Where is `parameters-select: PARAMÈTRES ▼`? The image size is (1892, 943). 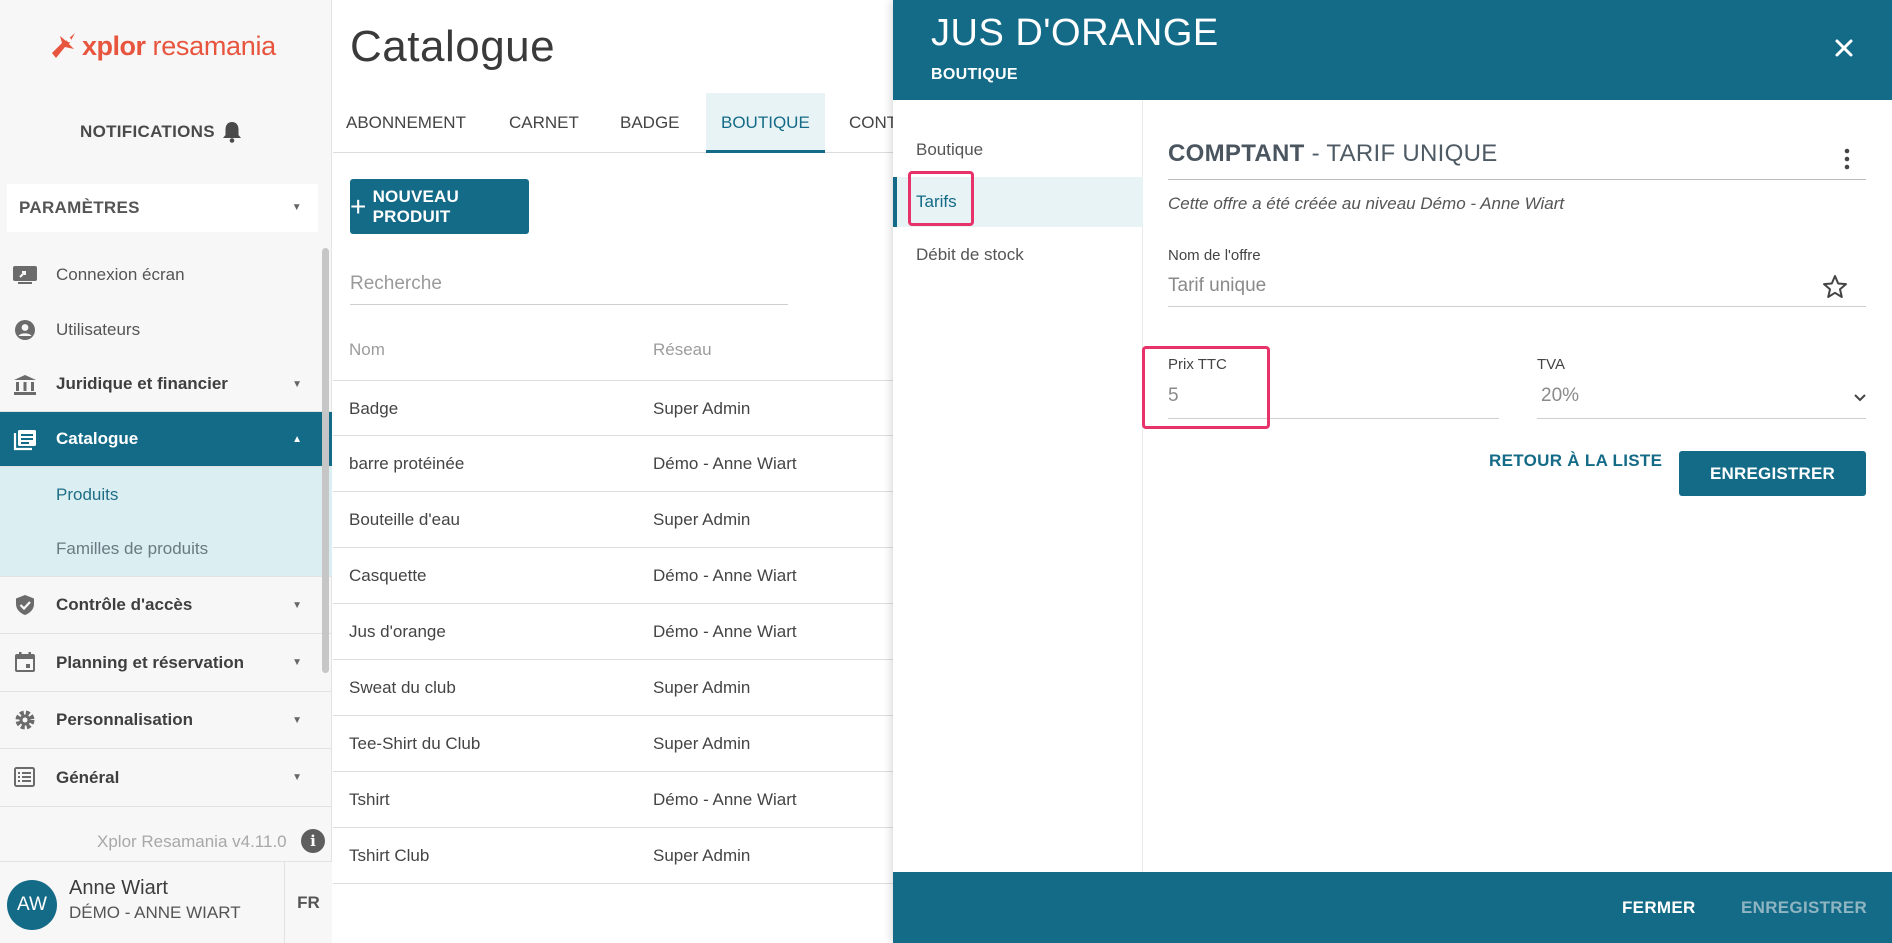 parameters-select: PARAMÈTRES ▼ is located at coordinates (162, 208).